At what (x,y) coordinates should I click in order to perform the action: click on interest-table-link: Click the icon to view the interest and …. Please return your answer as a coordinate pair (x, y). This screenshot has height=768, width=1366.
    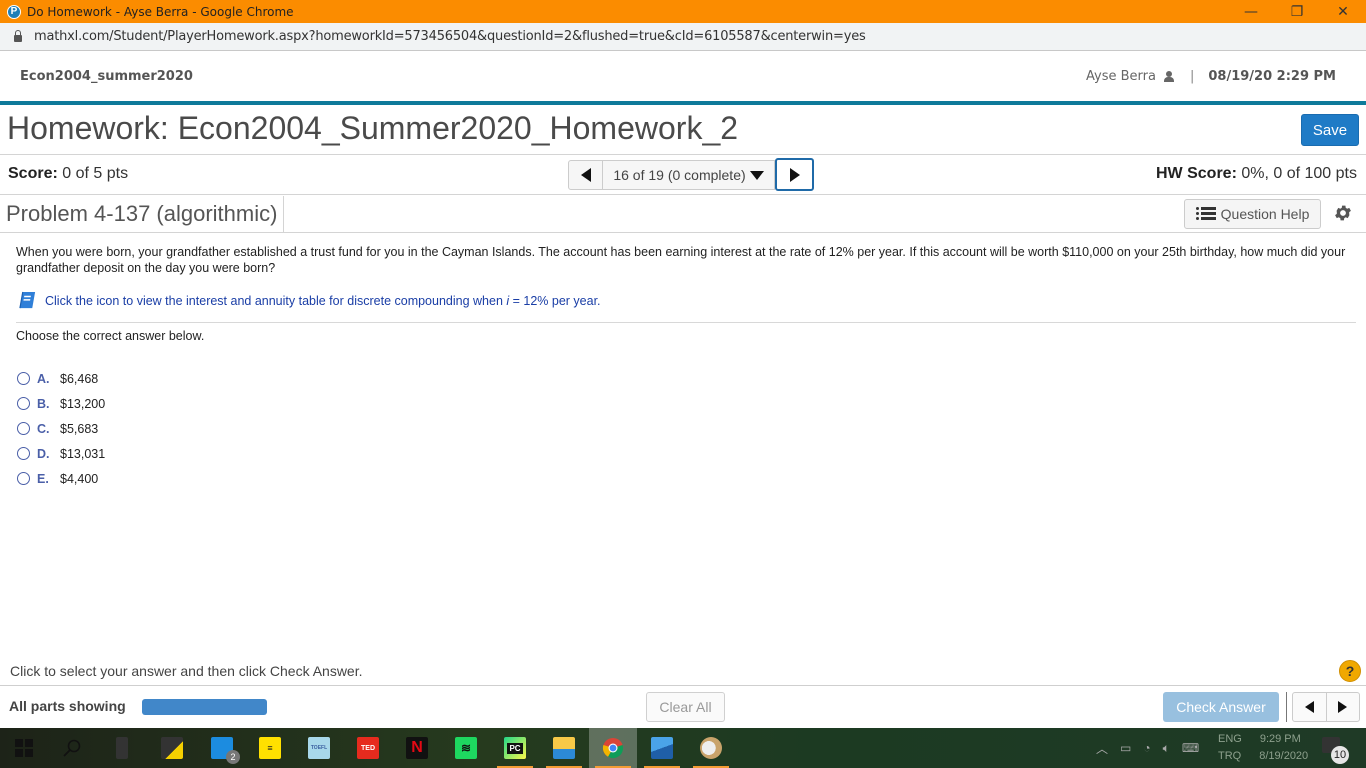
    Looking at the image, I should click on (309, 300).